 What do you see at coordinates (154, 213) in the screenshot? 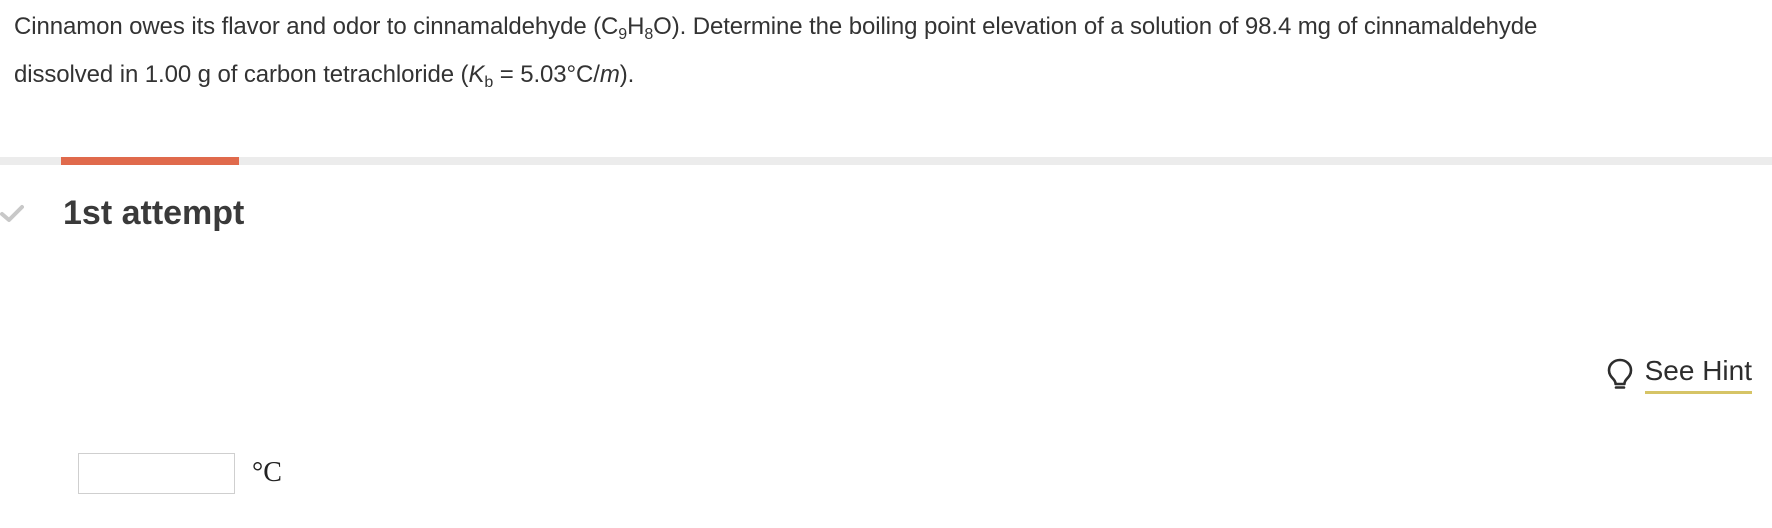
I see `attempt-title: 1st attempt` at bounding box center [154, 213].